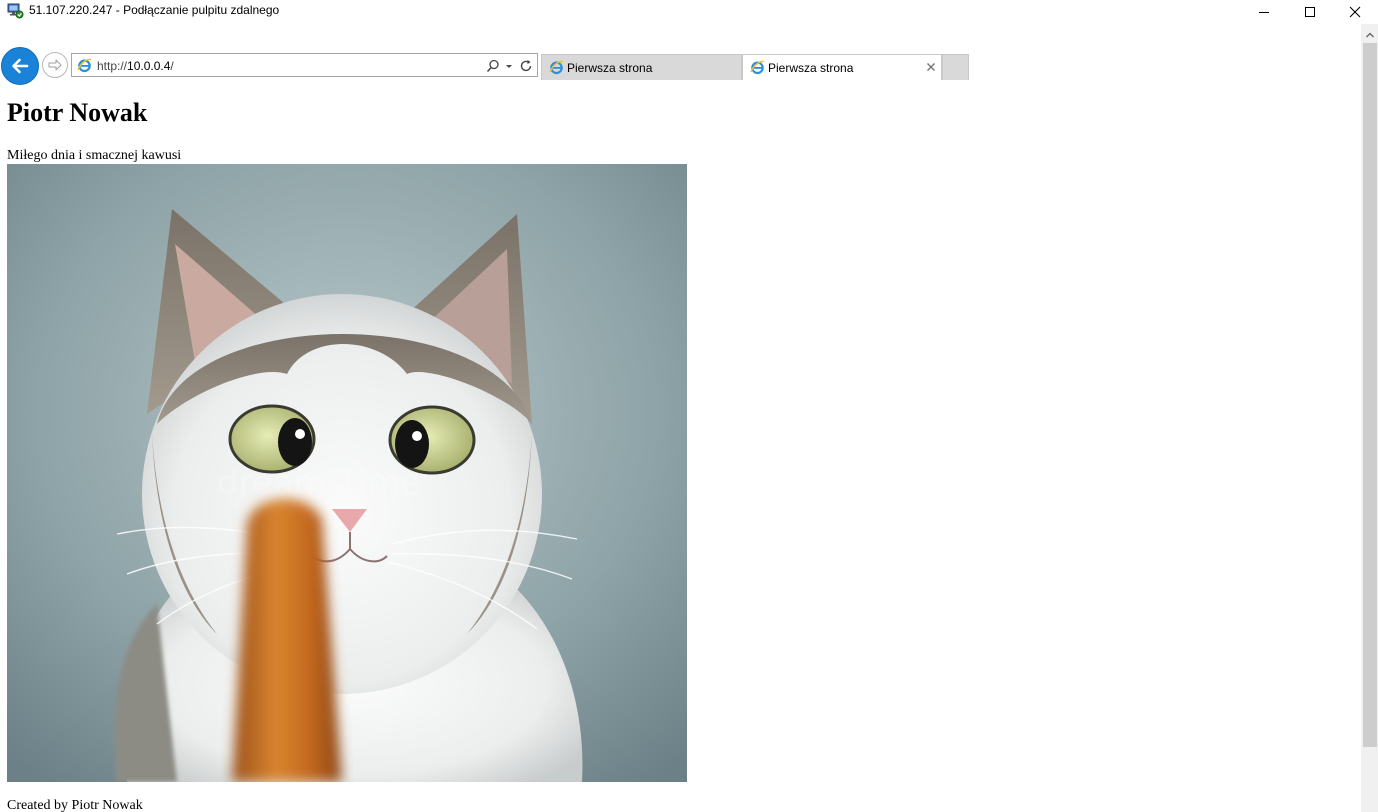 This screenshot has height=812, width=1378. What do you see at coordinates (172, 66) in the screenshot?
I see `url-path: /` at bounding box center [172, 66].